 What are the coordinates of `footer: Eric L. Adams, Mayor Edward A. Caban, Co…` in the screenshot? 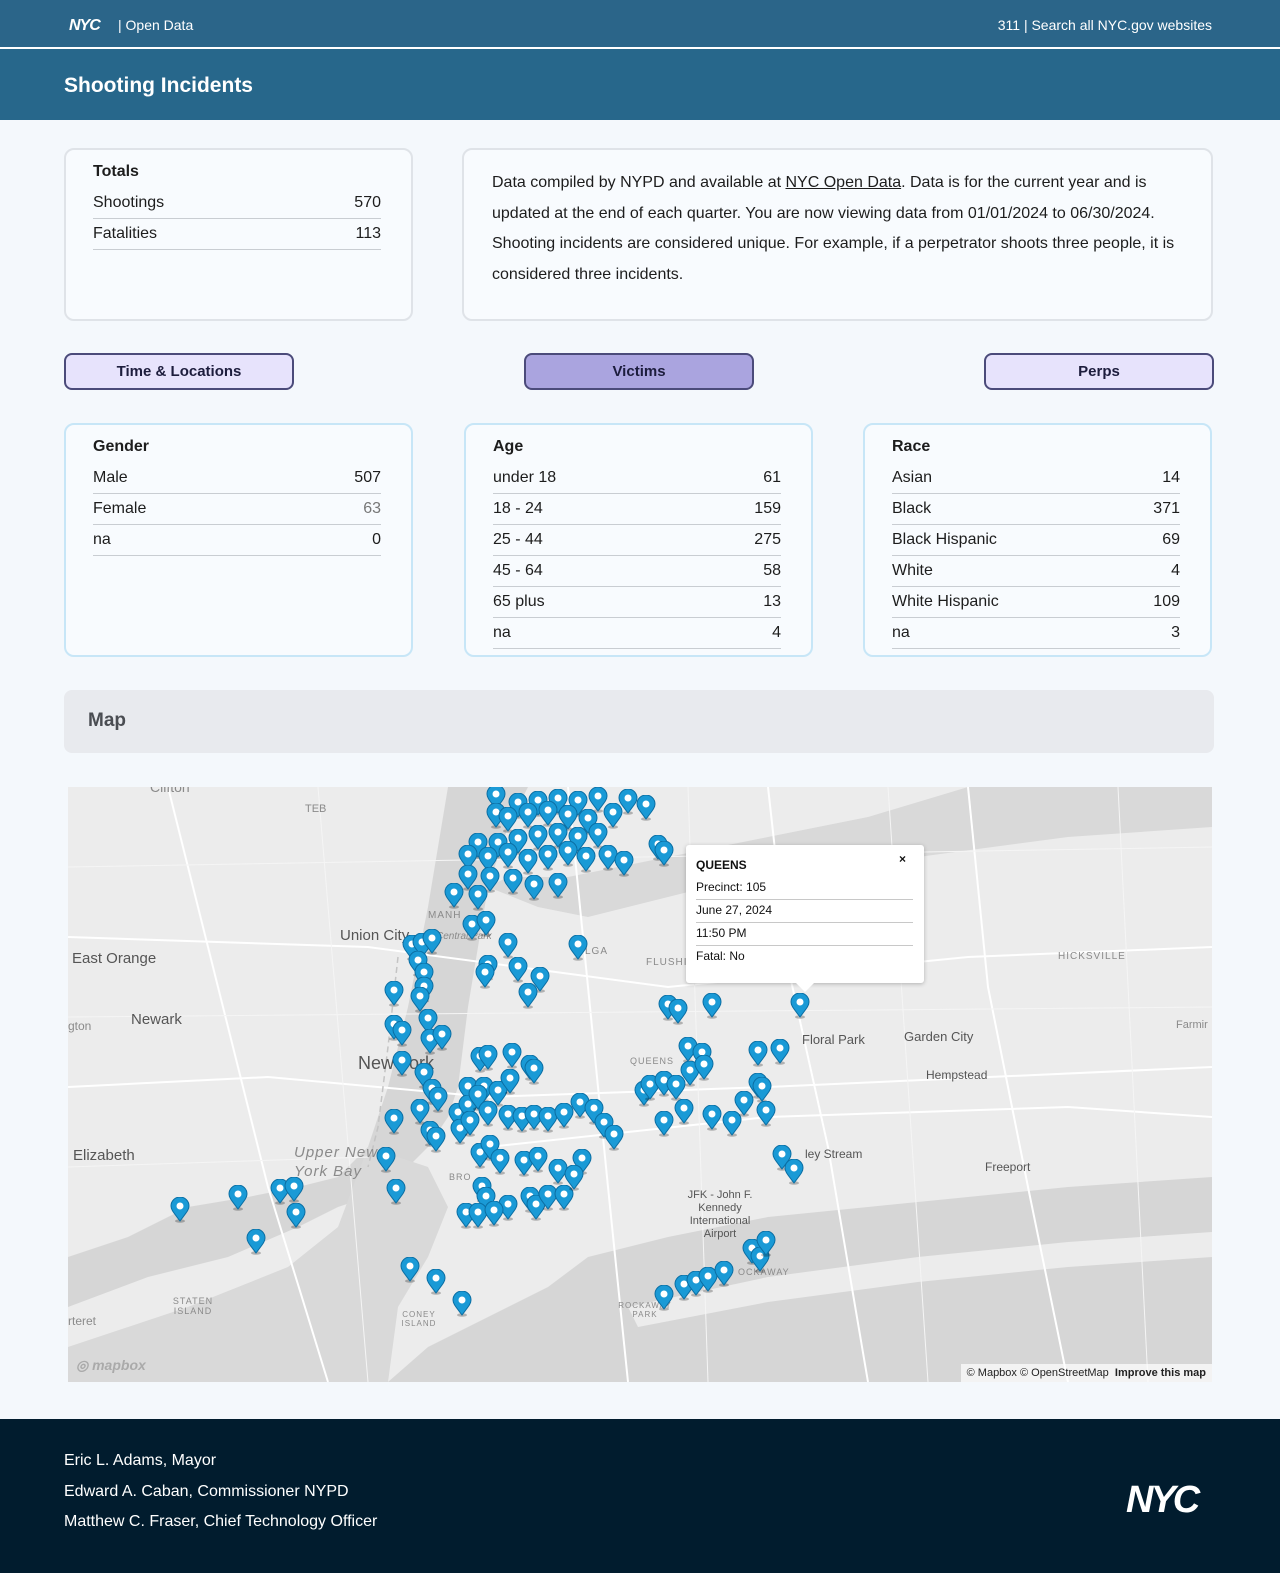 It's located at (640, 1496).